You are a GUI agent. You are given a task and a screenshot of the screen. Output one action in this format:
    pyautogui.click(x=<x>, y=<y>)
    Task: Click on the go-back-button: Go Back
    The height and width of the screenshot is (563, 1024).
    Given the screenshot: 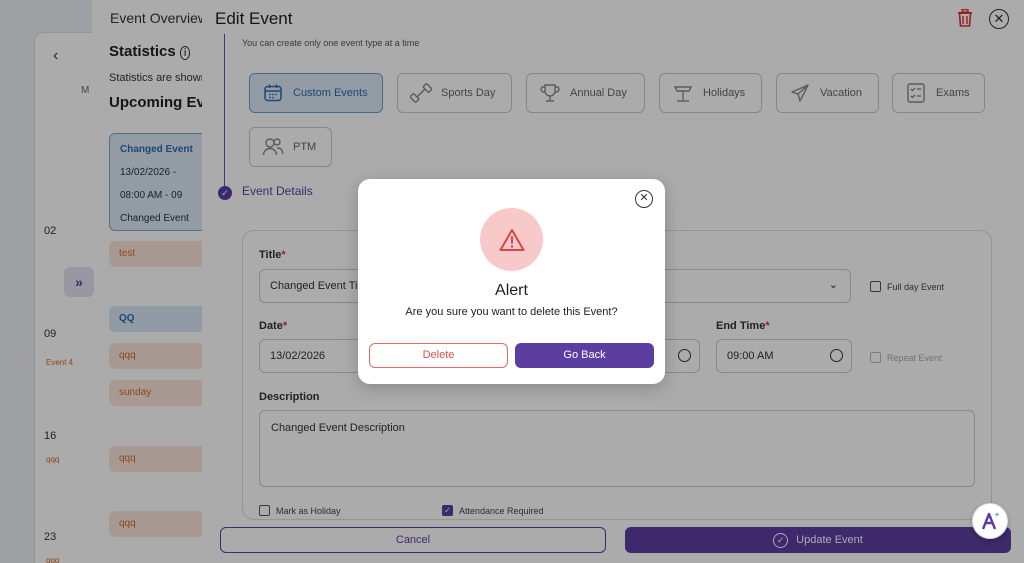 What is the action you would take?
    pyautogui.click(x=584, y=355)
    